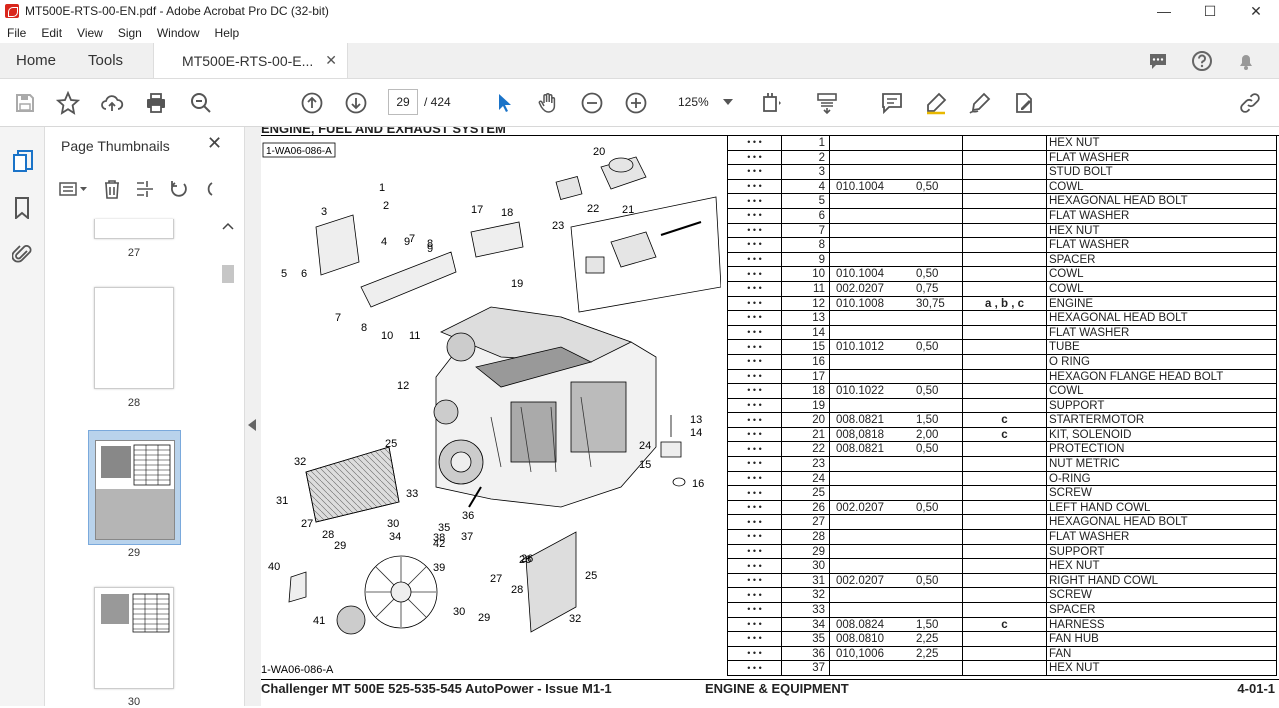 This screenshot has height=708, width=1279. Describe the element at coordinates (645, 446) in the screenshot. I see `callout-number: 24` at that location.